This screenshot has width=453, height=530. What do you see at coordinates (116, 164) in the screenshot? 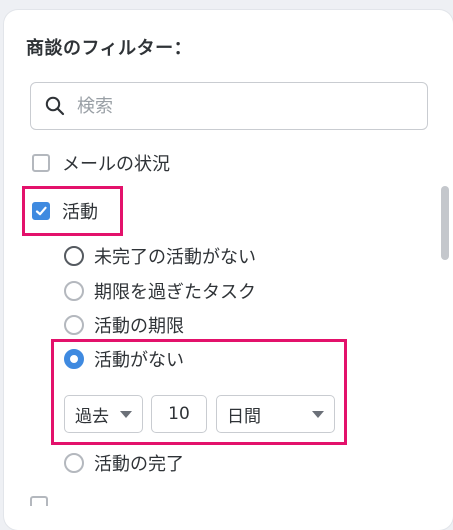
I see `email-status-label: メールの状況` at bounding box center [116, 164].